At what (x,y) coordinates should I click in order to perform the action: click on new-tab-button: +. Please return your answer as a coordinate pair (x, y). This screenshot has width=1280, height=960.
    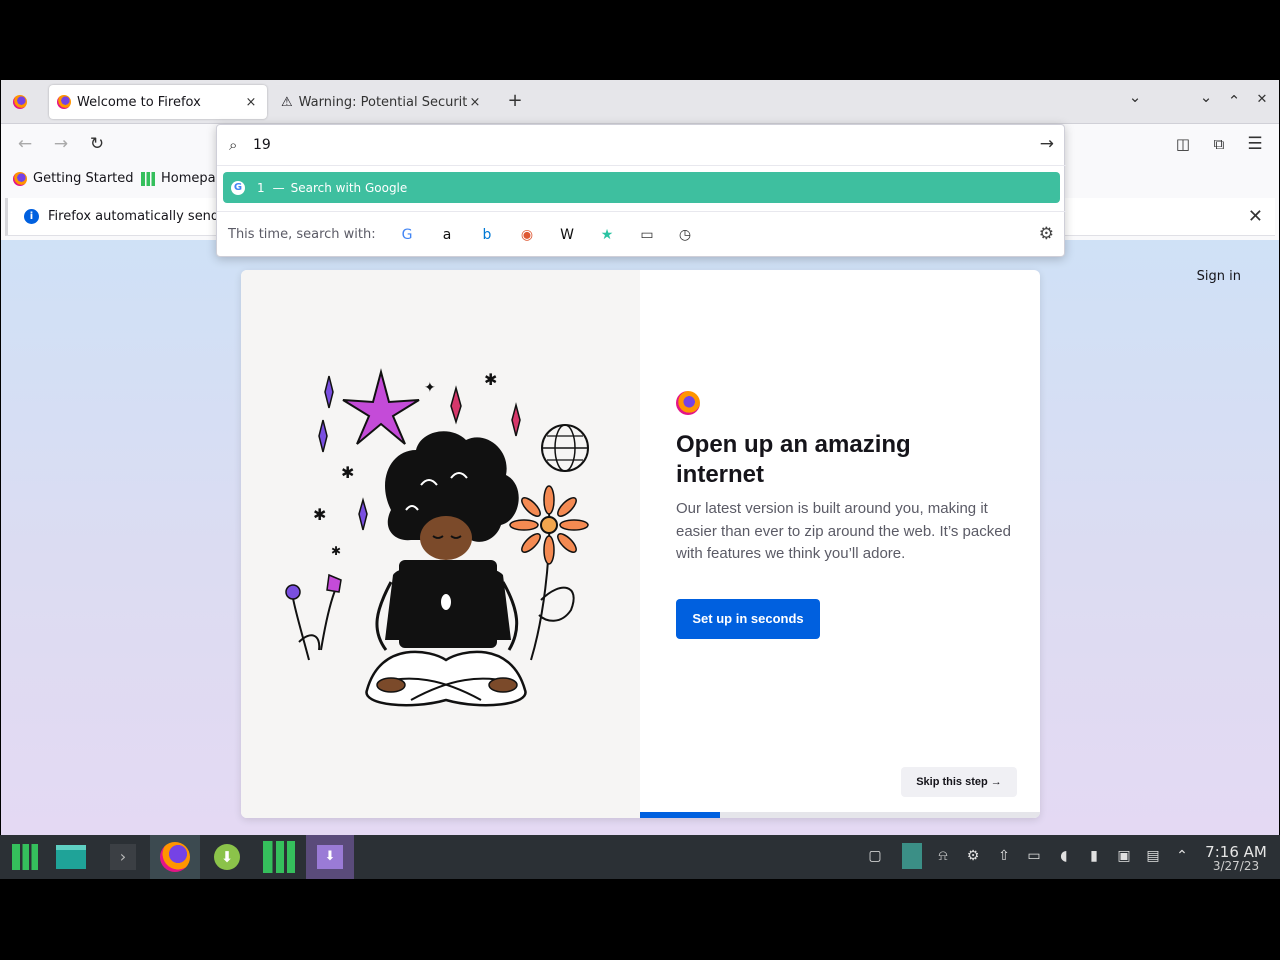
    Looking at the image, I should click on (515, 100).